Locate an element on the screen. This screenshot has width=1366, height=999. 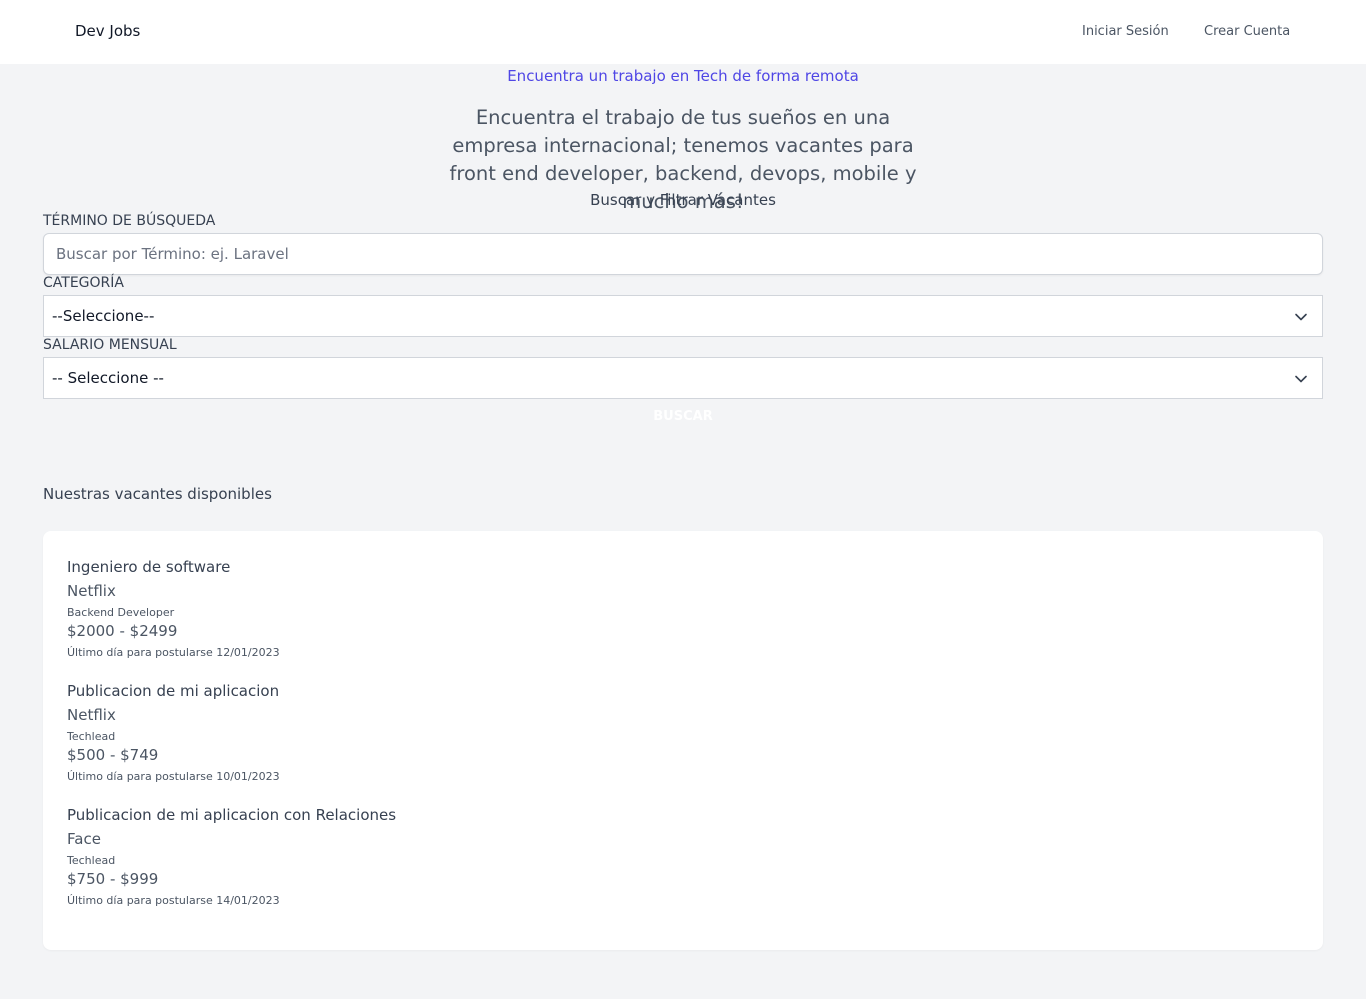
login-link: Iniciar Sesión is located at coordinates (1125, 31).